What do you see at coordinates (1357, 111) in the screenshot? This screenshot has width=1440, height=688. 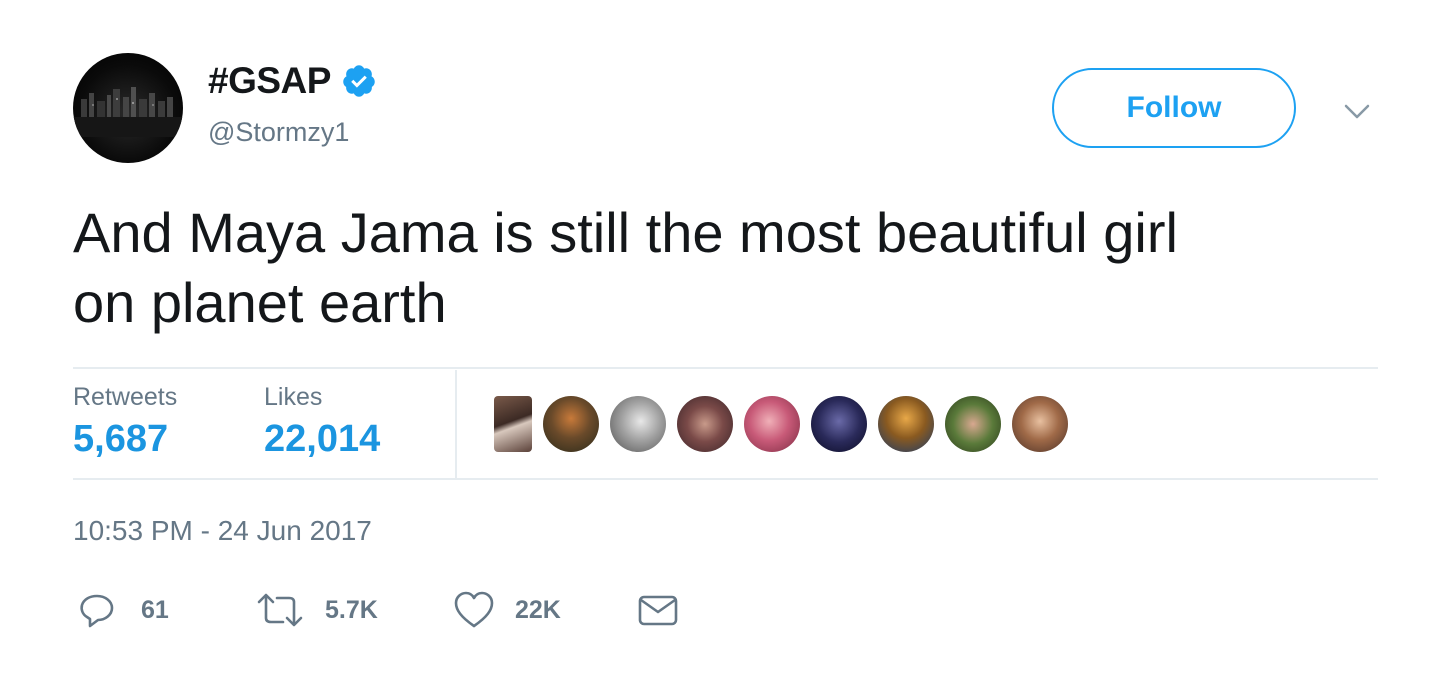 I see `chevron-down-icon` at bounding box center [1357, 111].